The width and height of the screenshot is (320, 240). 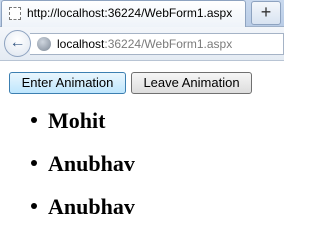 I want to click on browser-tab: http://localhost:36224/WebForm1.aspx, so click(x=123, y=13).